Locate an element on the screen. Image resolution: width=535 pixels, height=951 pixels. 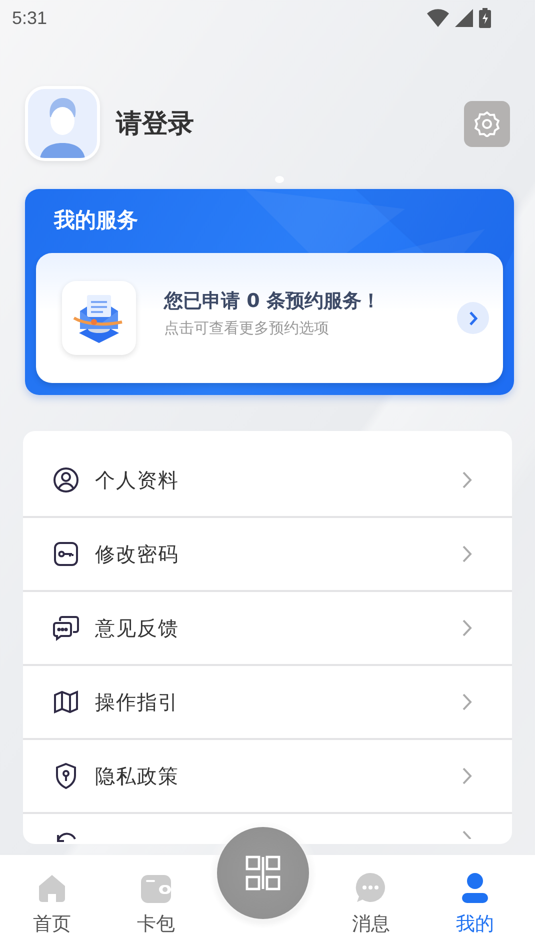
tab: 首页 is located at coordinates (52, 903).